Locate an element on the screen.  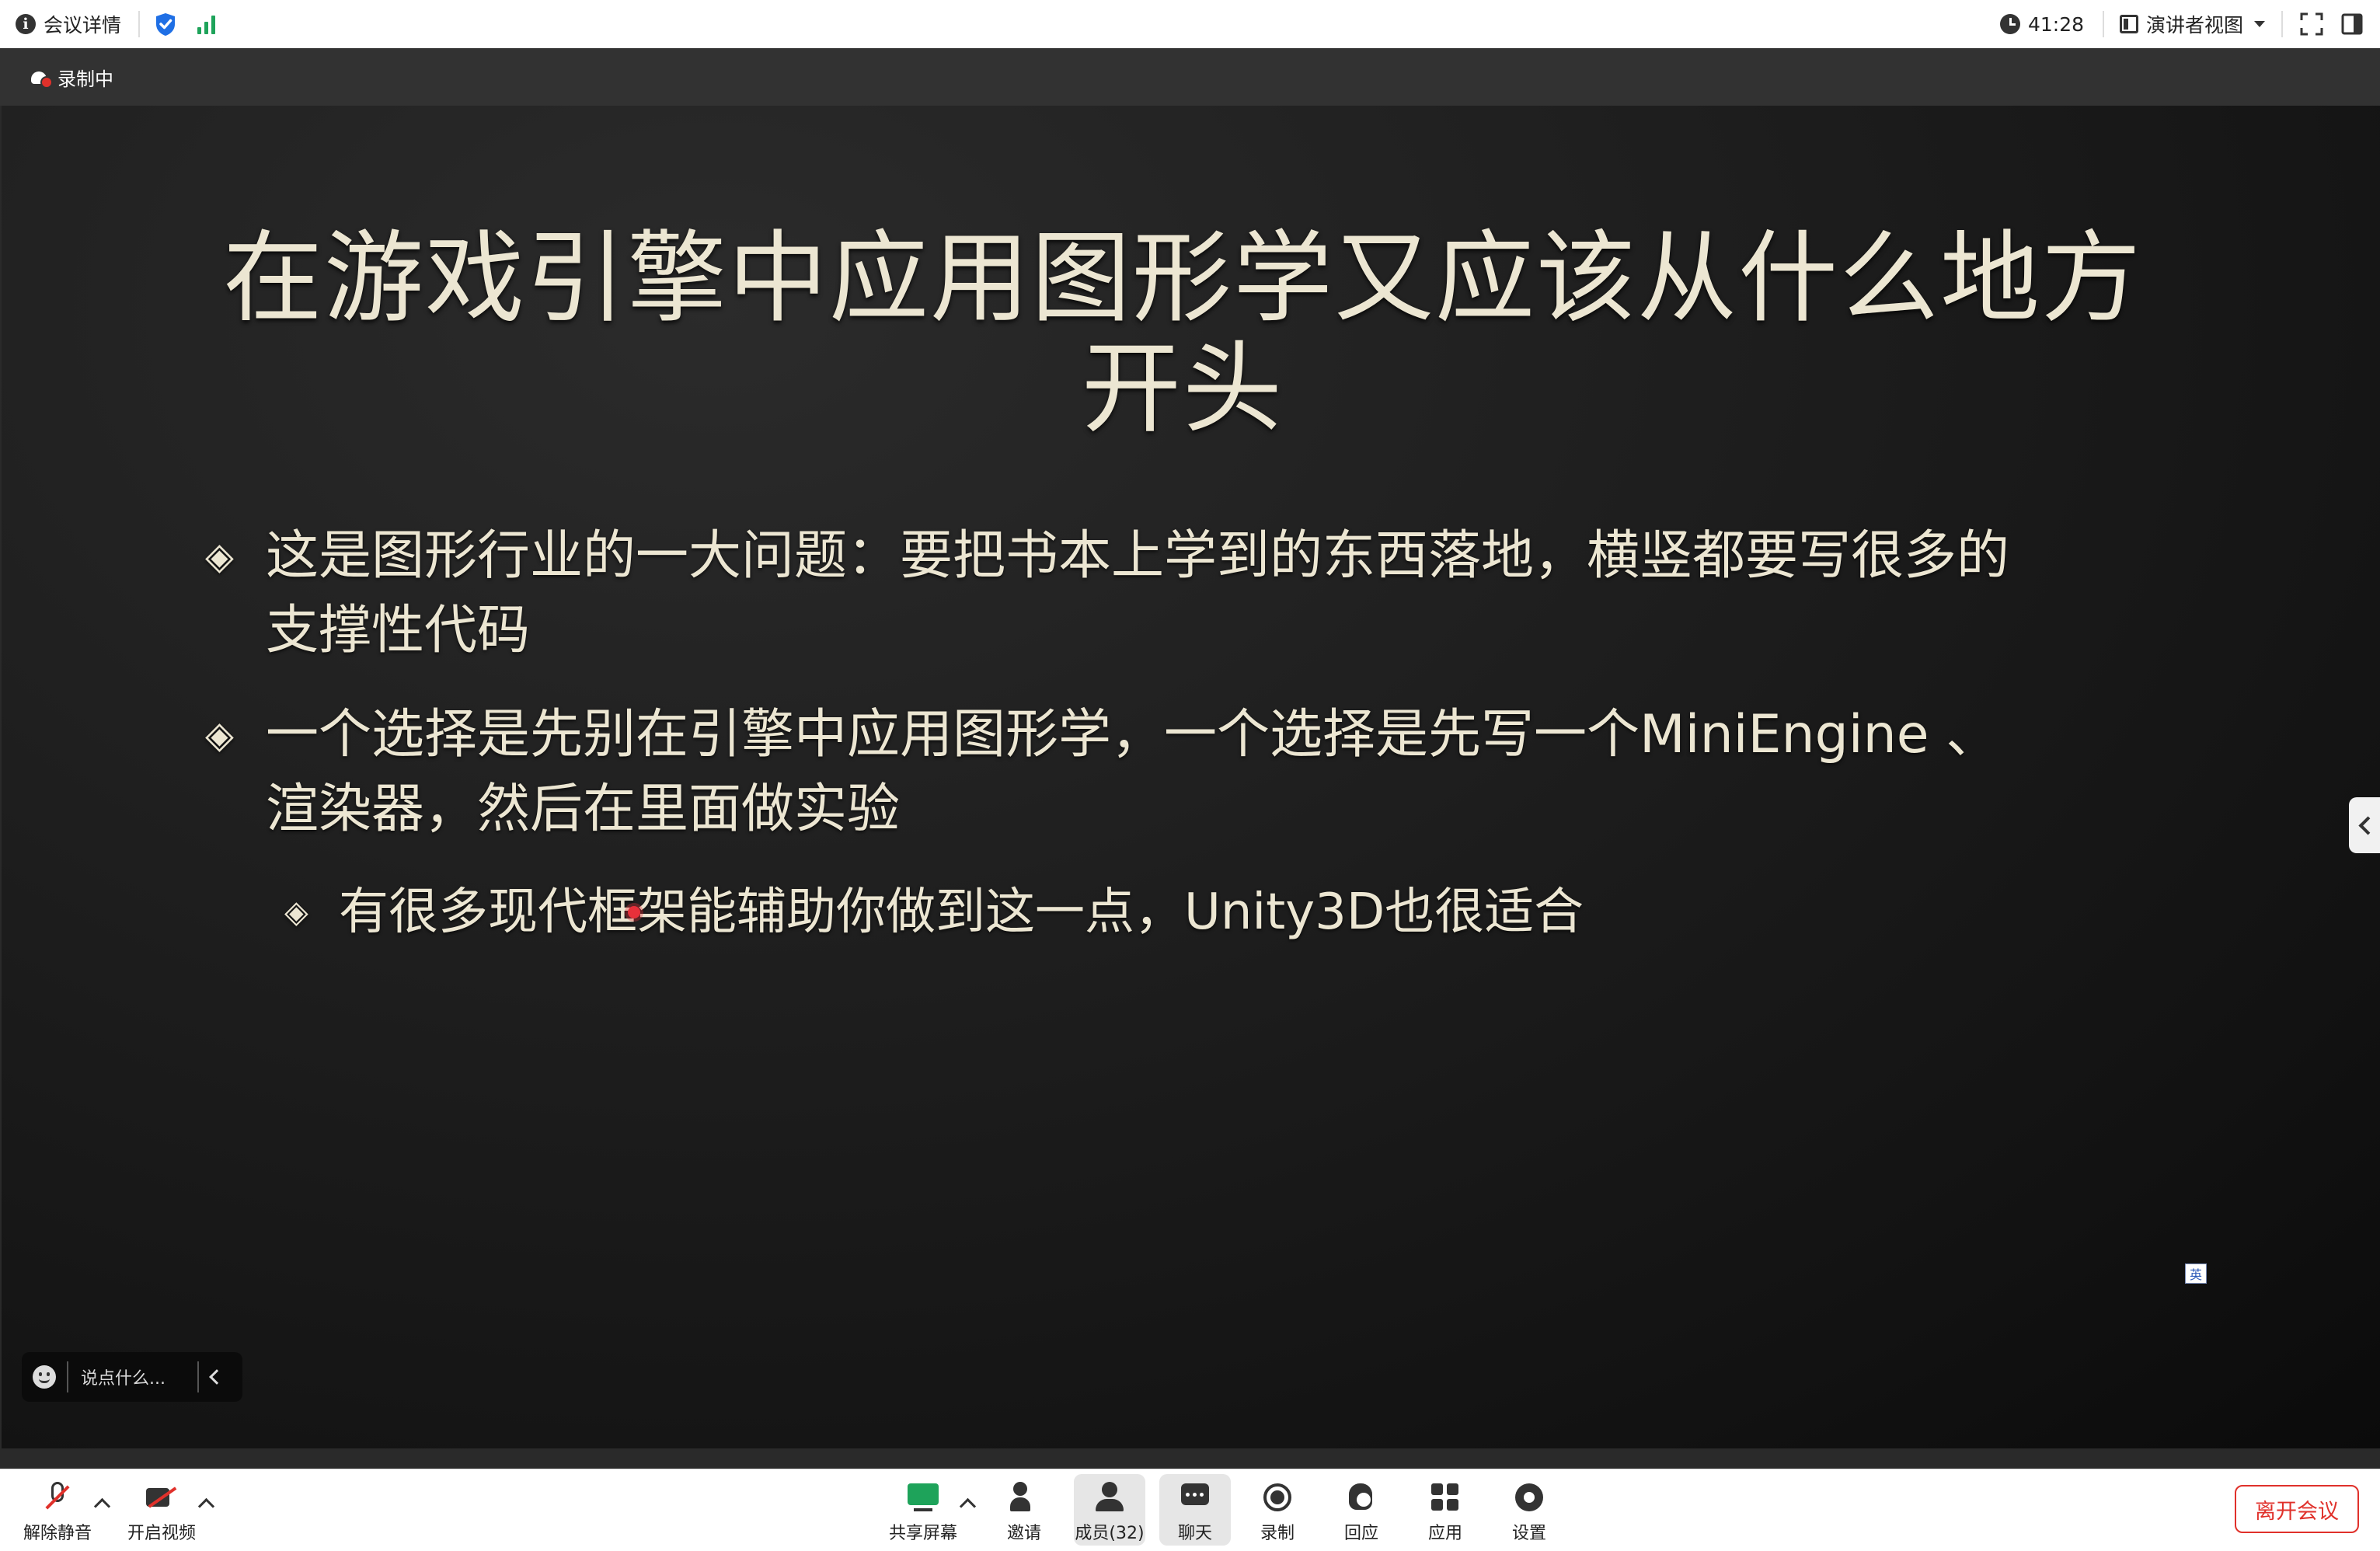
mic-muted-icon is located at coordinates (57, 1497).